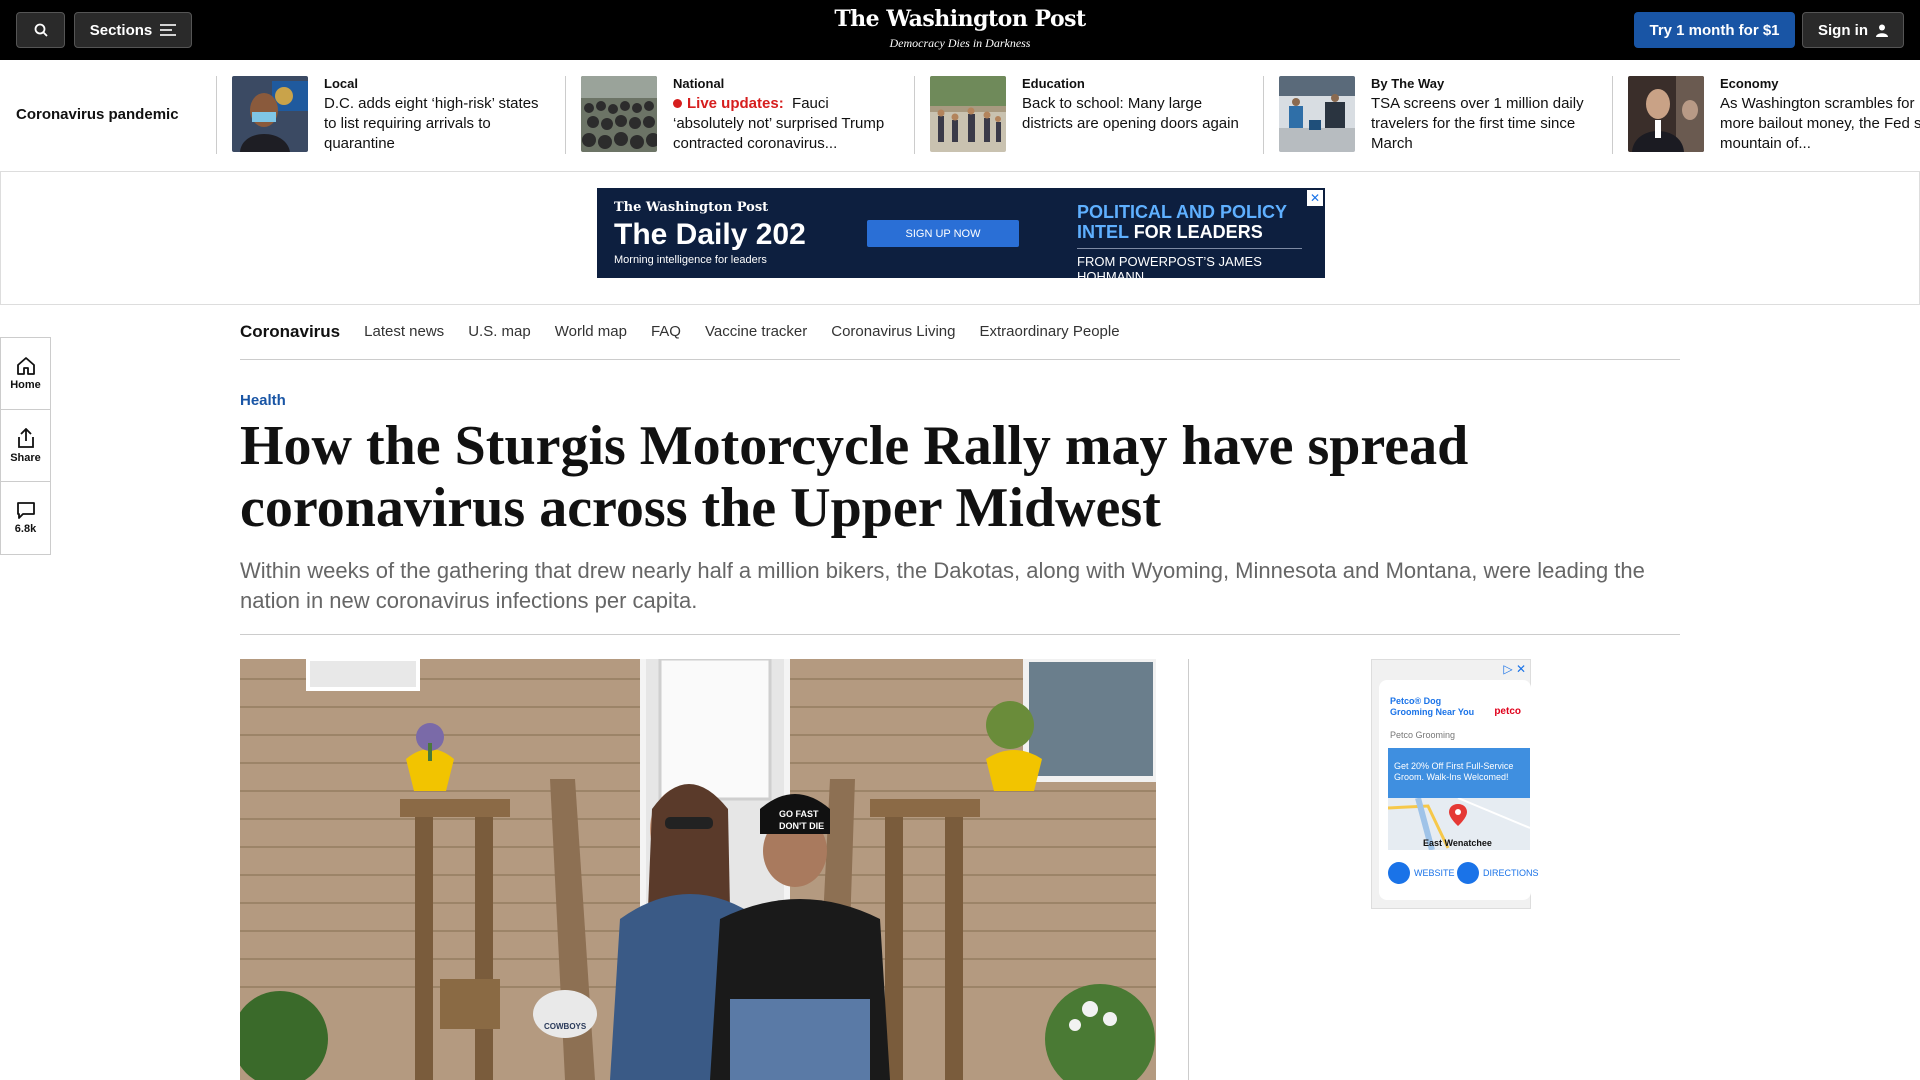  What do you see at coordinates (1514, 669) in the screenshot?
I see `ad-choices-icon: ▷ ✕` at bounding box center [1514, 669].